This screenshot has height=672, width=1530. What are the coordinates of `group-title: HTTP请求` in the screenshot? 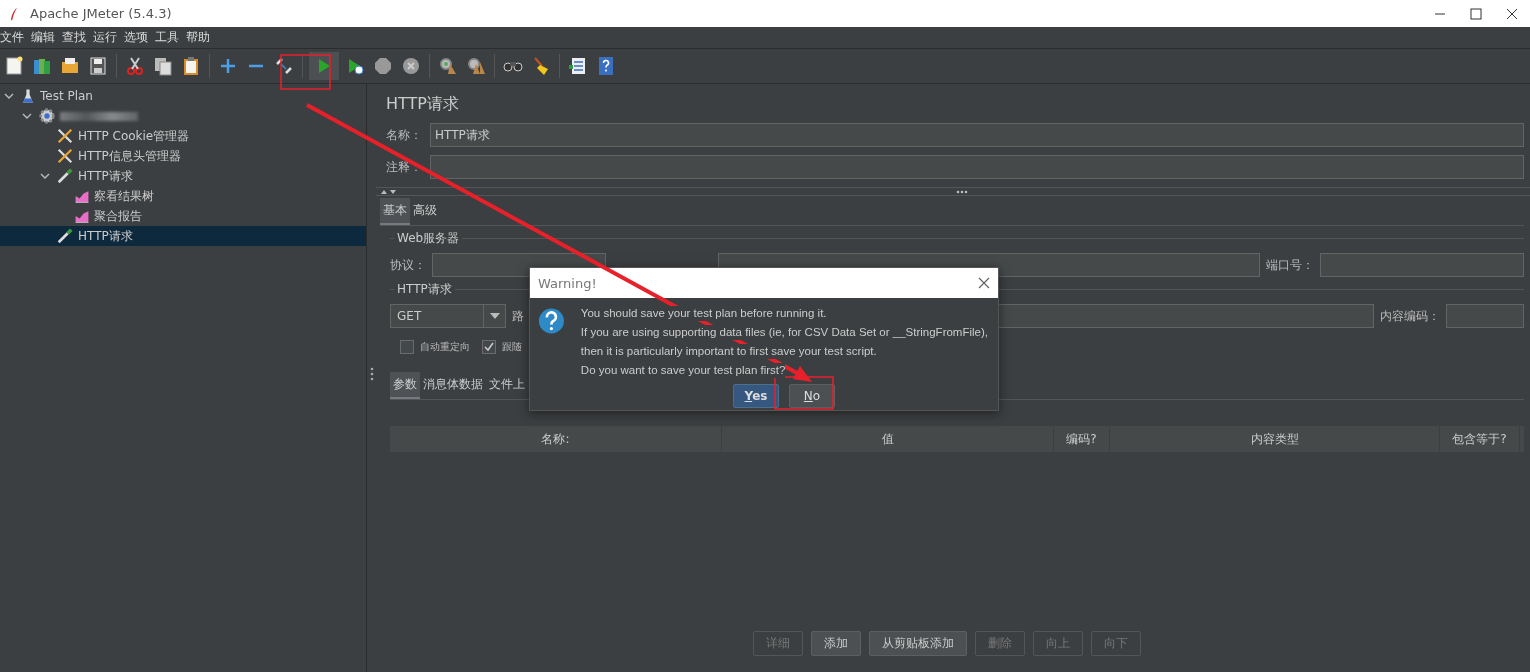 It's located at (424, 289).